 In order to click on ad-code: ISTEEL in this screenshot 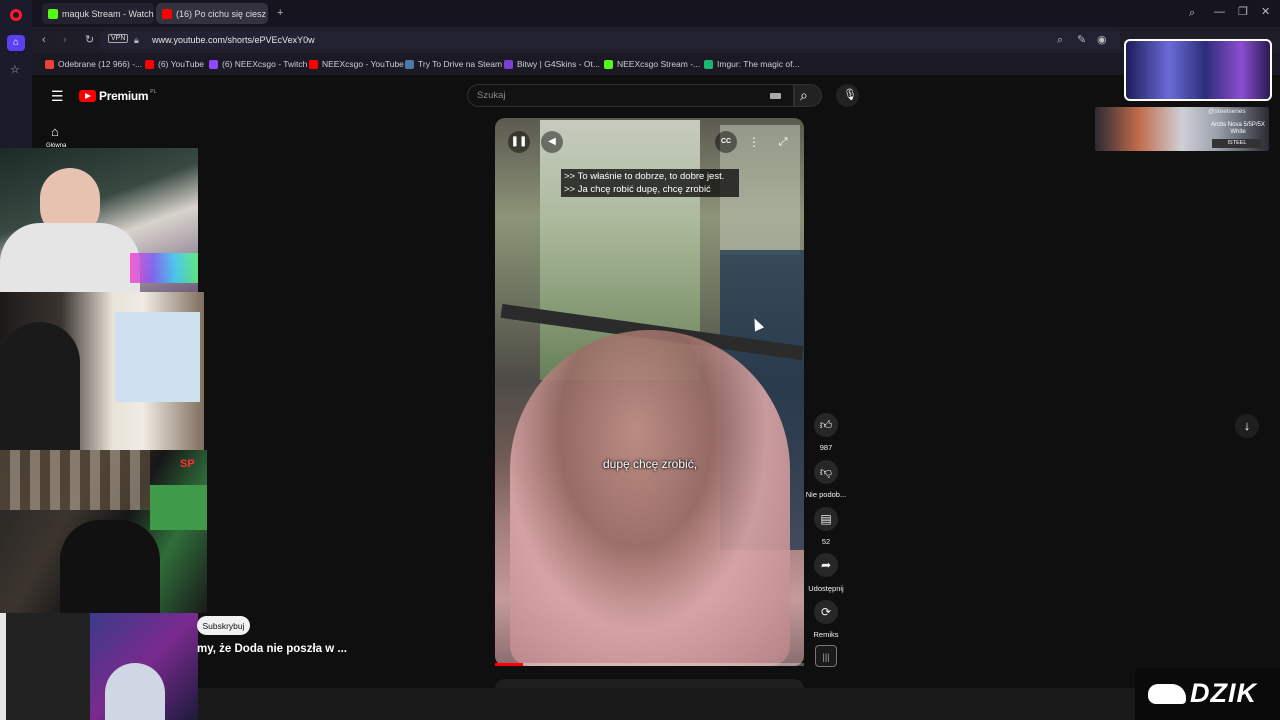, I will do `click(1237, 143)`.